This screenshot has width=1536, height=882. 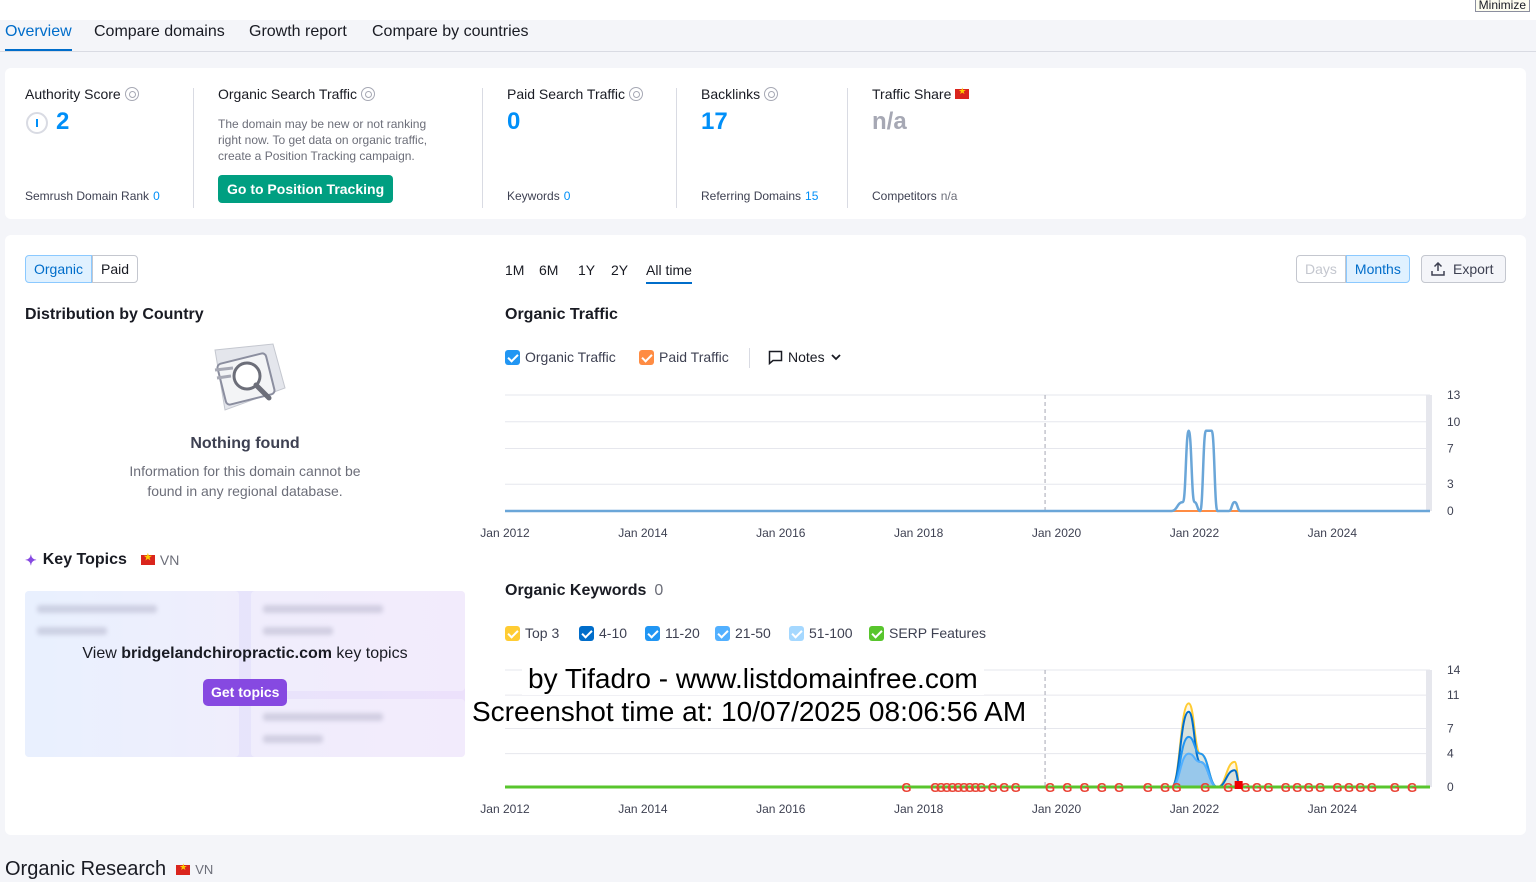 I want to click on tab-growth-report: Growth report, so click(x=298, y=36).